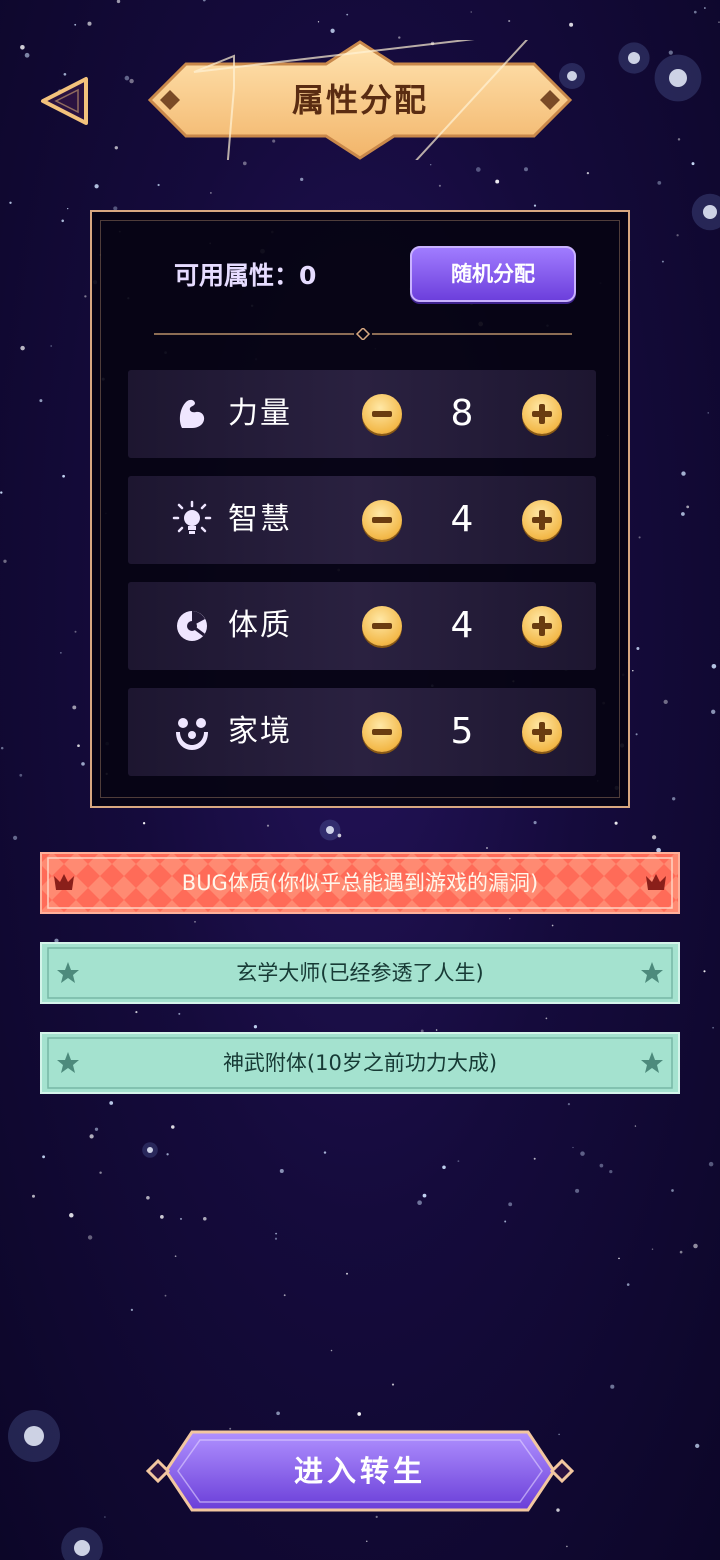 The image size is (720, 1560). I want to click on trait-text: 玄学大师(已经参透了人生), so click(360, 973).